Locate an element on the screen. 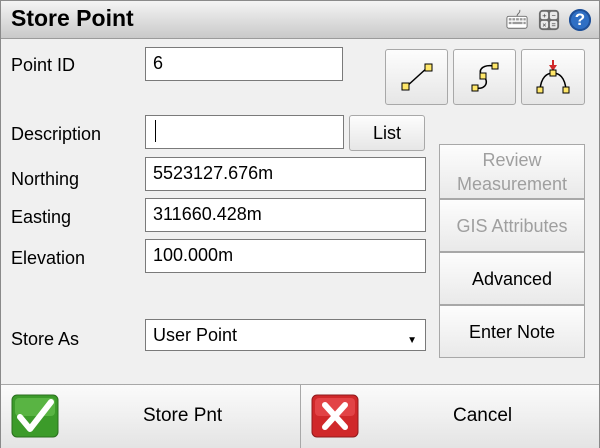  dropdown-arrow-icon: ▼ is located at coordinates (412, 341).